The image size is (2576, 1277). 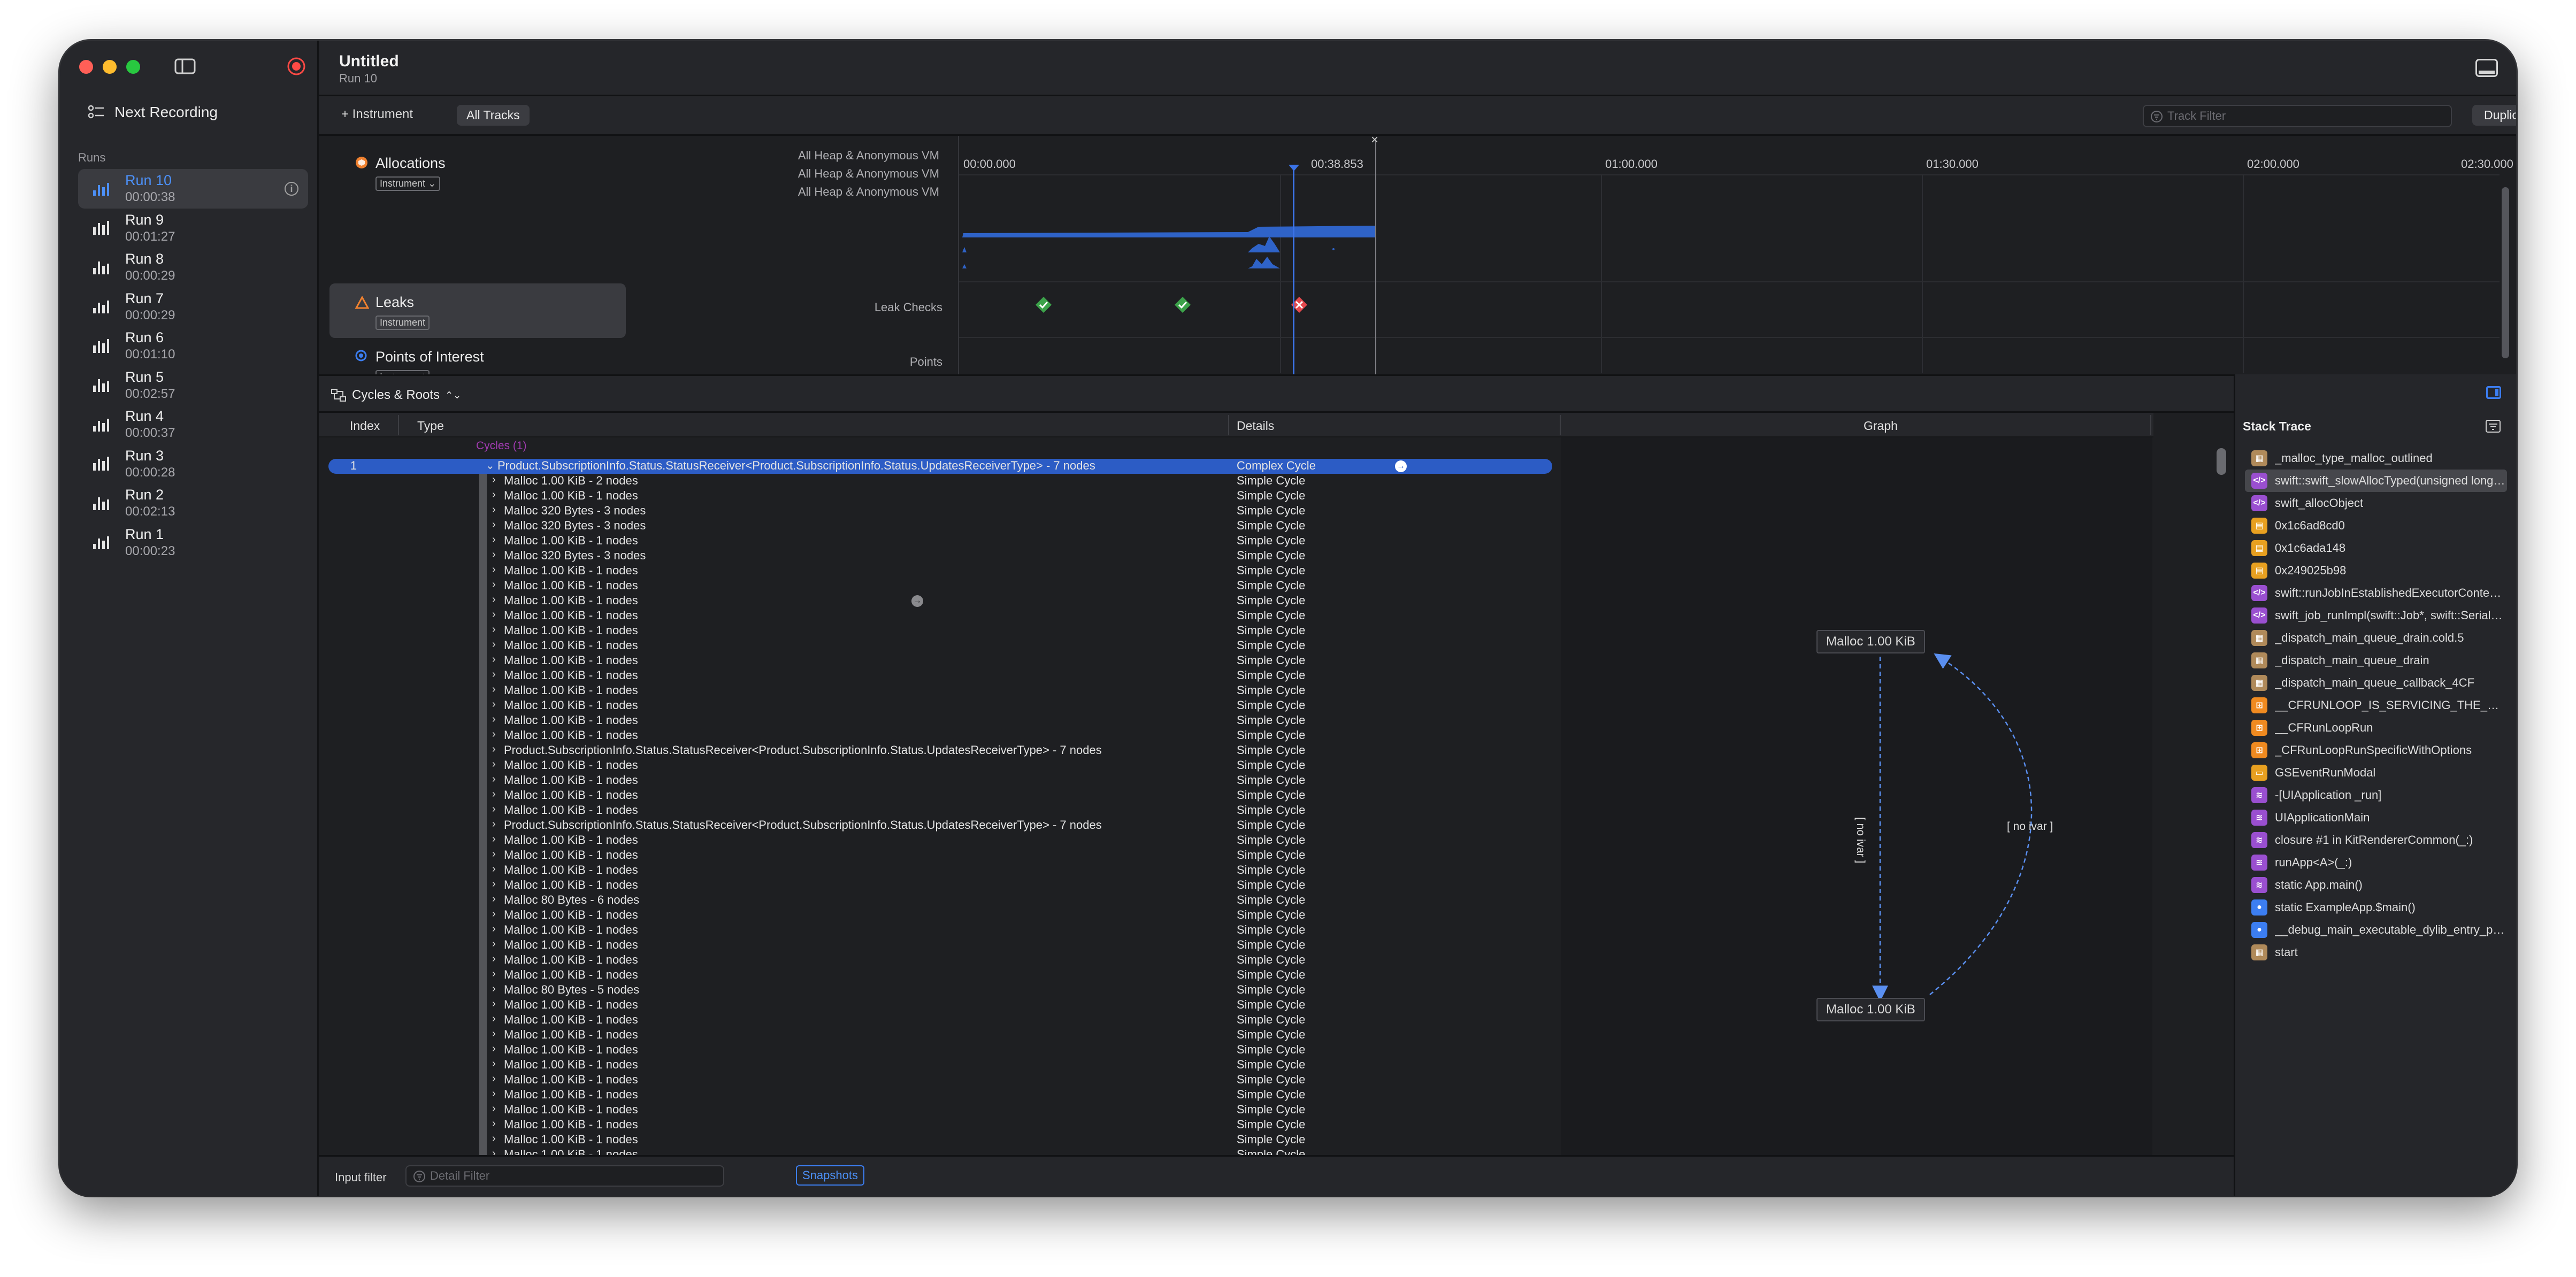 What do you see at coordinates (2297, 116) in the screenshot?
I see `track-filter-input: Track Filter` at bounding box center [2297, 116].